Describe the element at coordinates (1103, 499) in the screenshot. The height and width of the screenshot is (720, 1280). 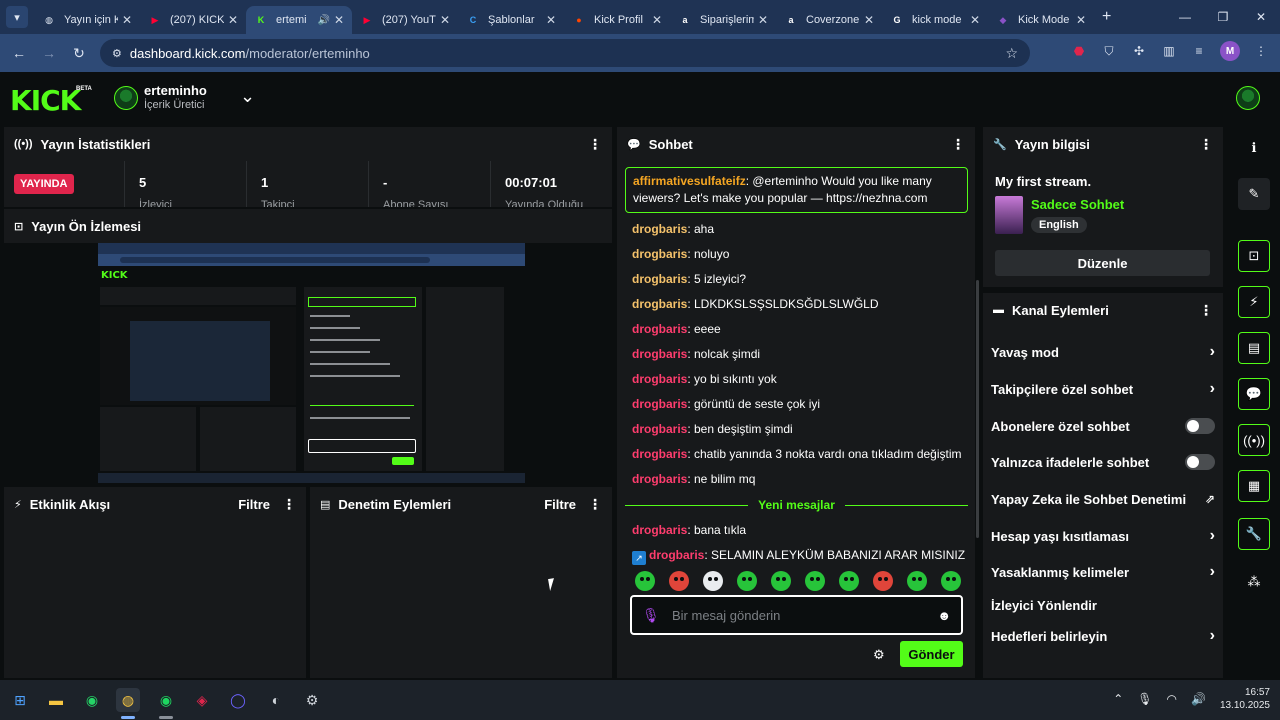
I see `channel-action-item: Yapay Zeka ile Sohbet Denetimi ⇗` at that location.